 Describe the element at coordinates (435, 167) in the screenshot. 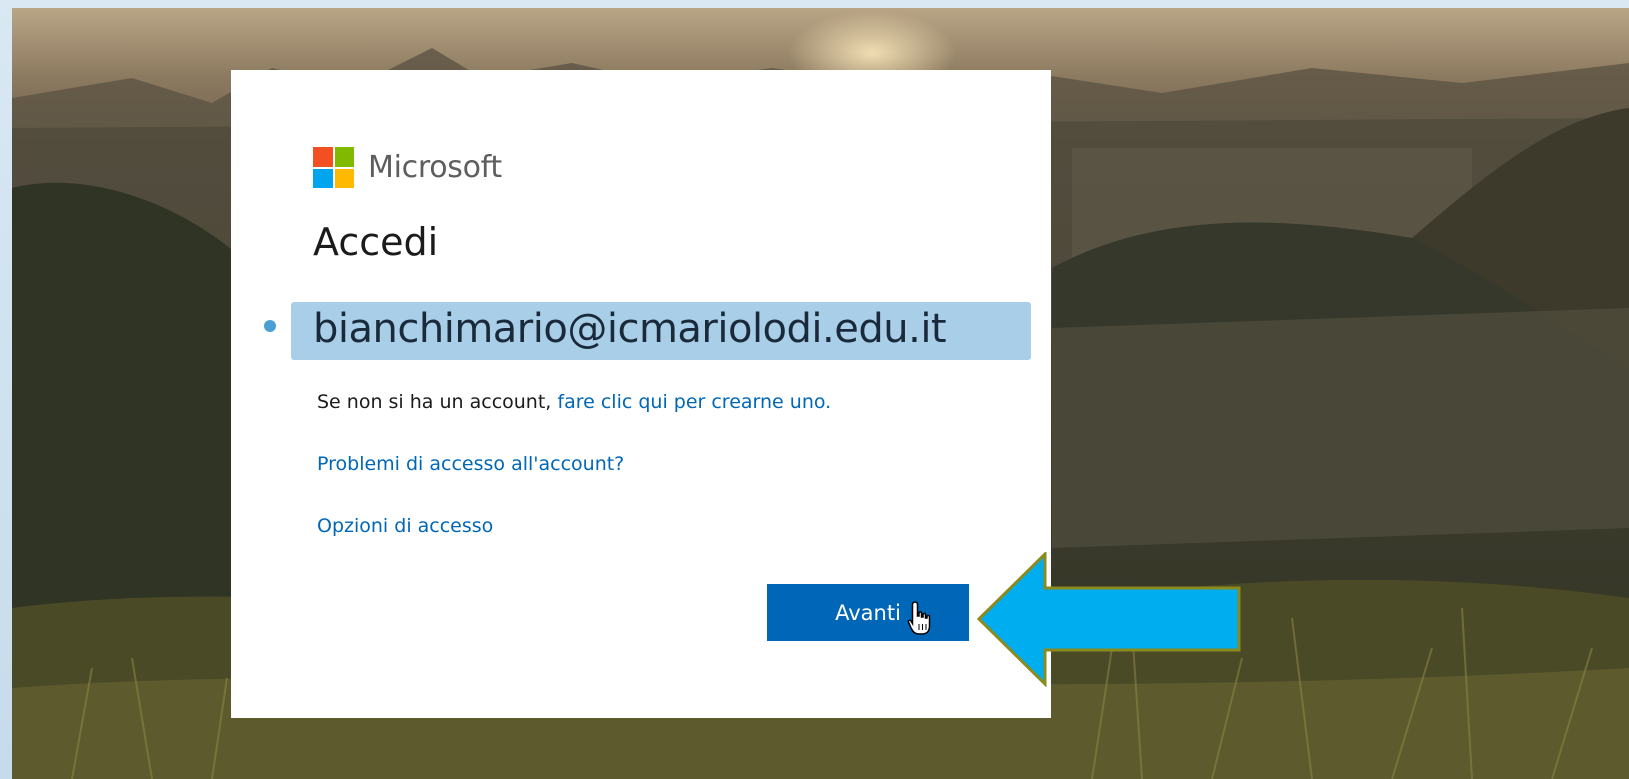

I see `brand-name: Microsoft` at that location.